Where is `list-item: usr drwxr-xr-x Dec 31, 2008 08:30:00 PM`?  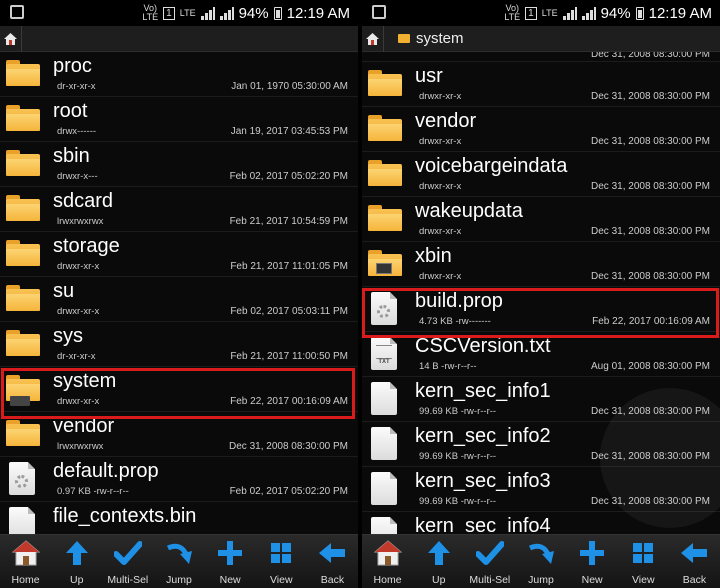 list-item: usr drwxr-xr-x Dec 31, 2008 08:30:00 PM is located at coordinates (541, 84).